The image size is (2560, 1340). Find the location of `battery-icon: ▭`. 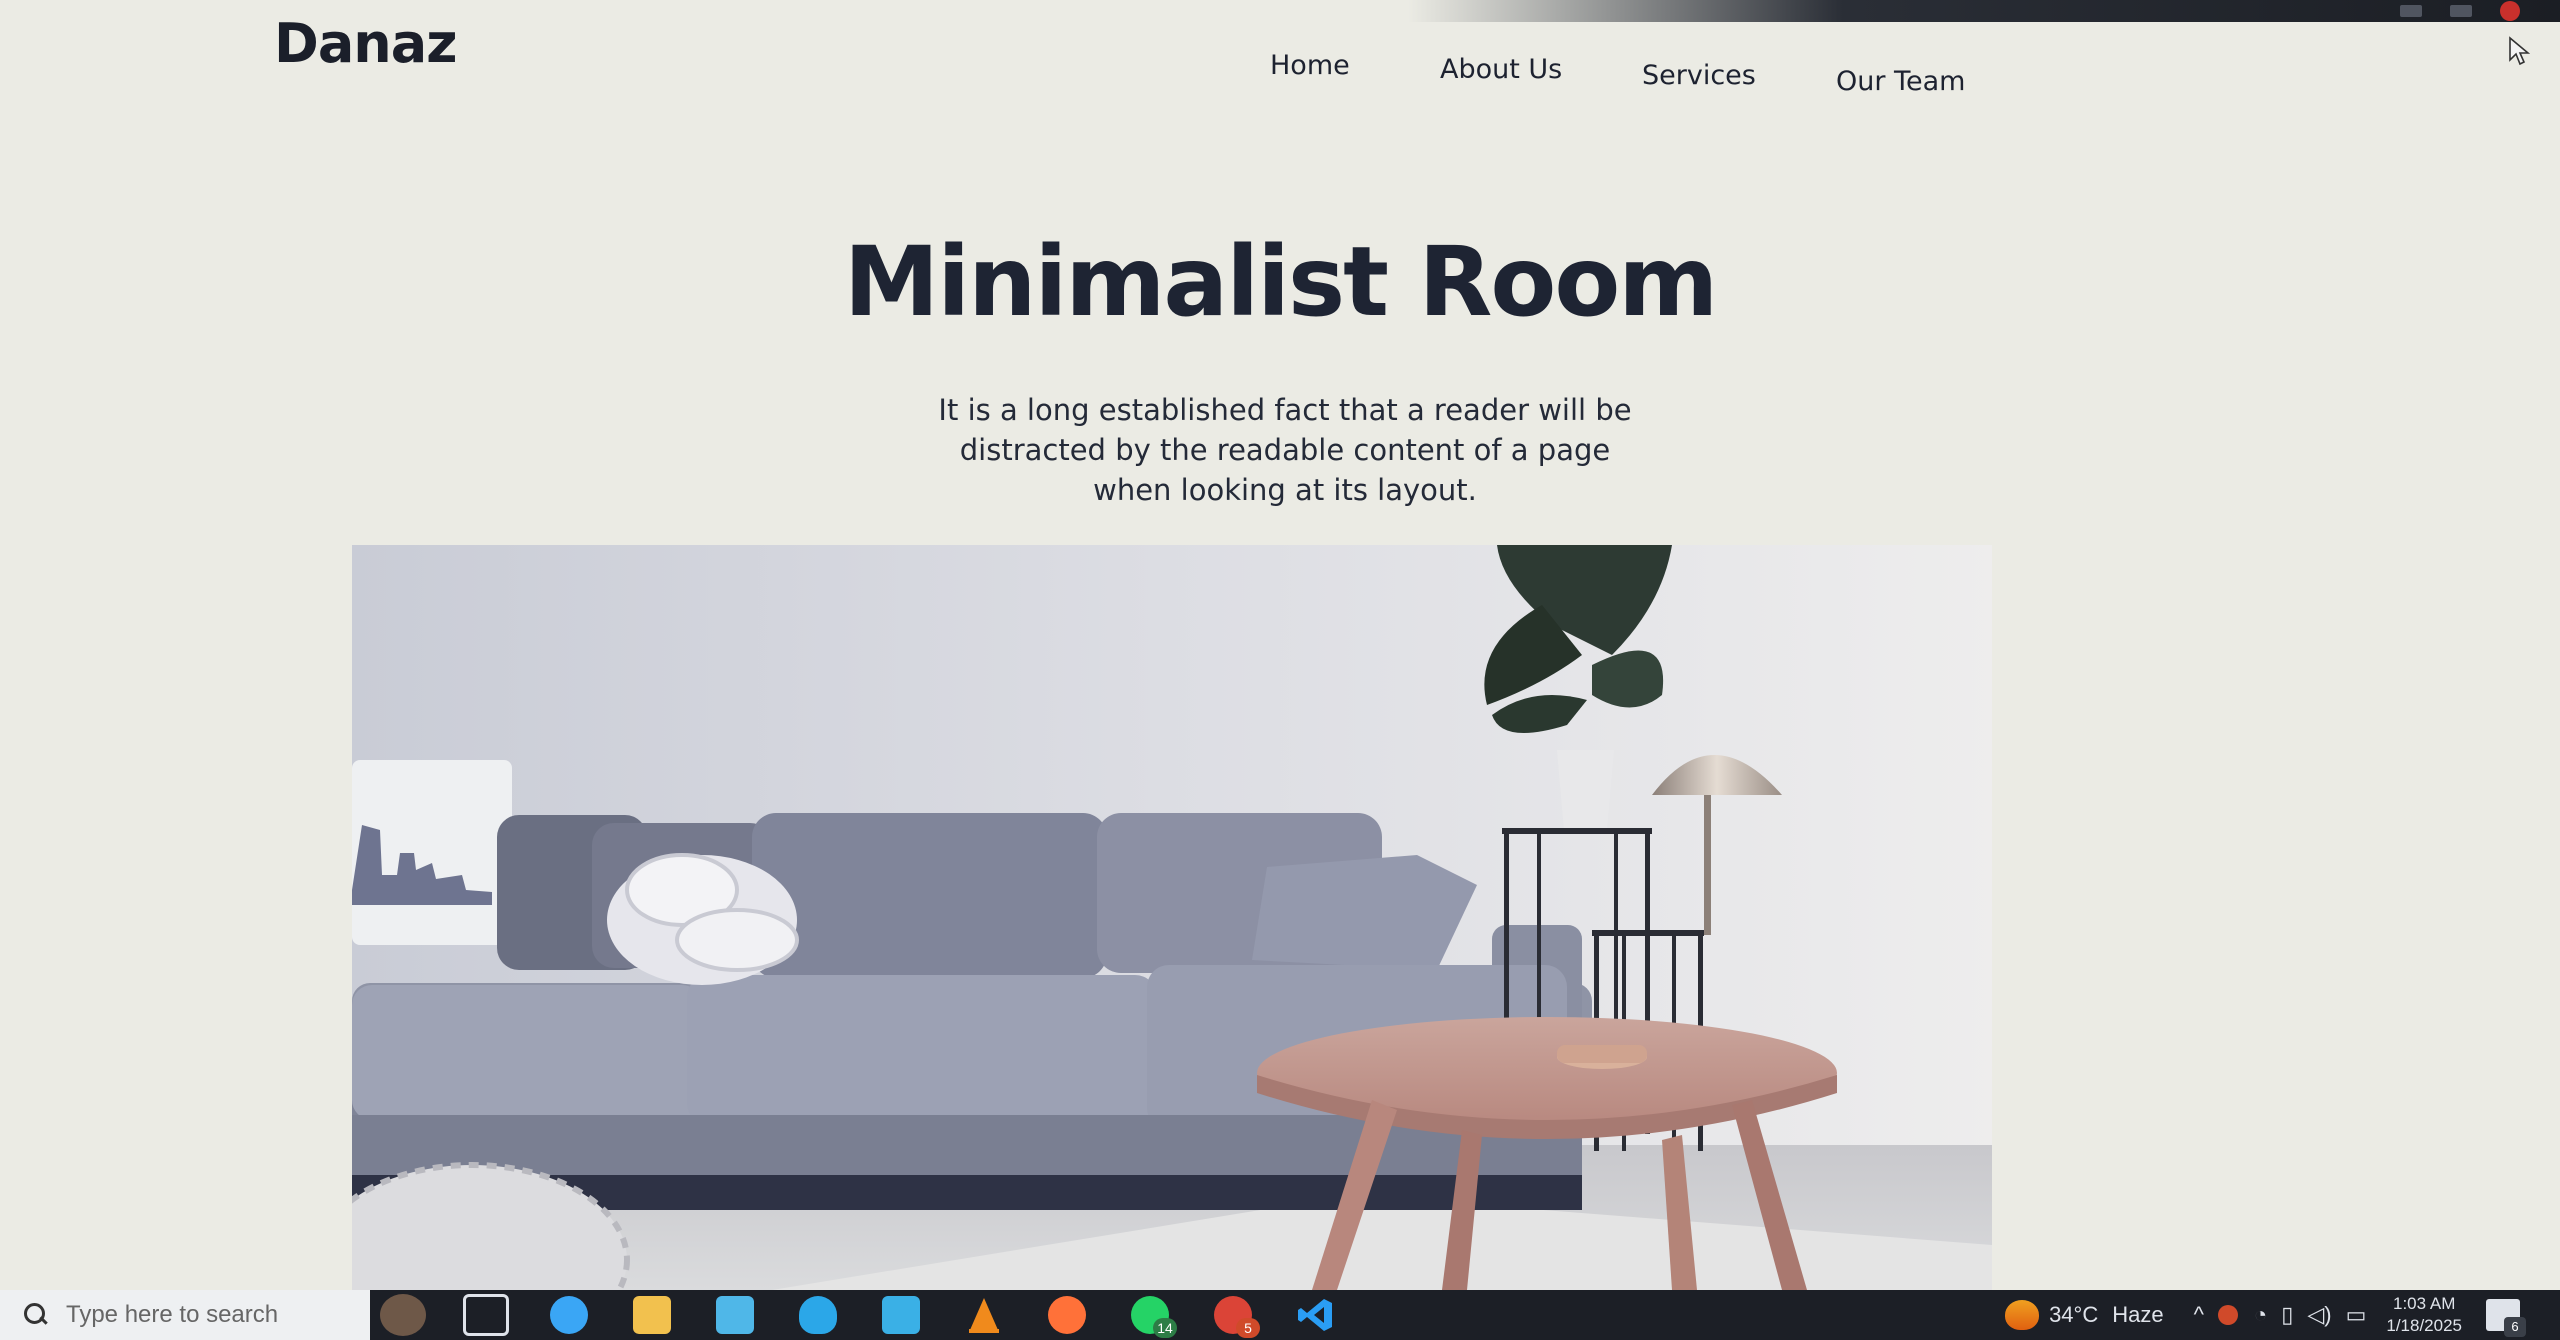

battery-icon: ▭ is located at coordinates (2356, 1315).